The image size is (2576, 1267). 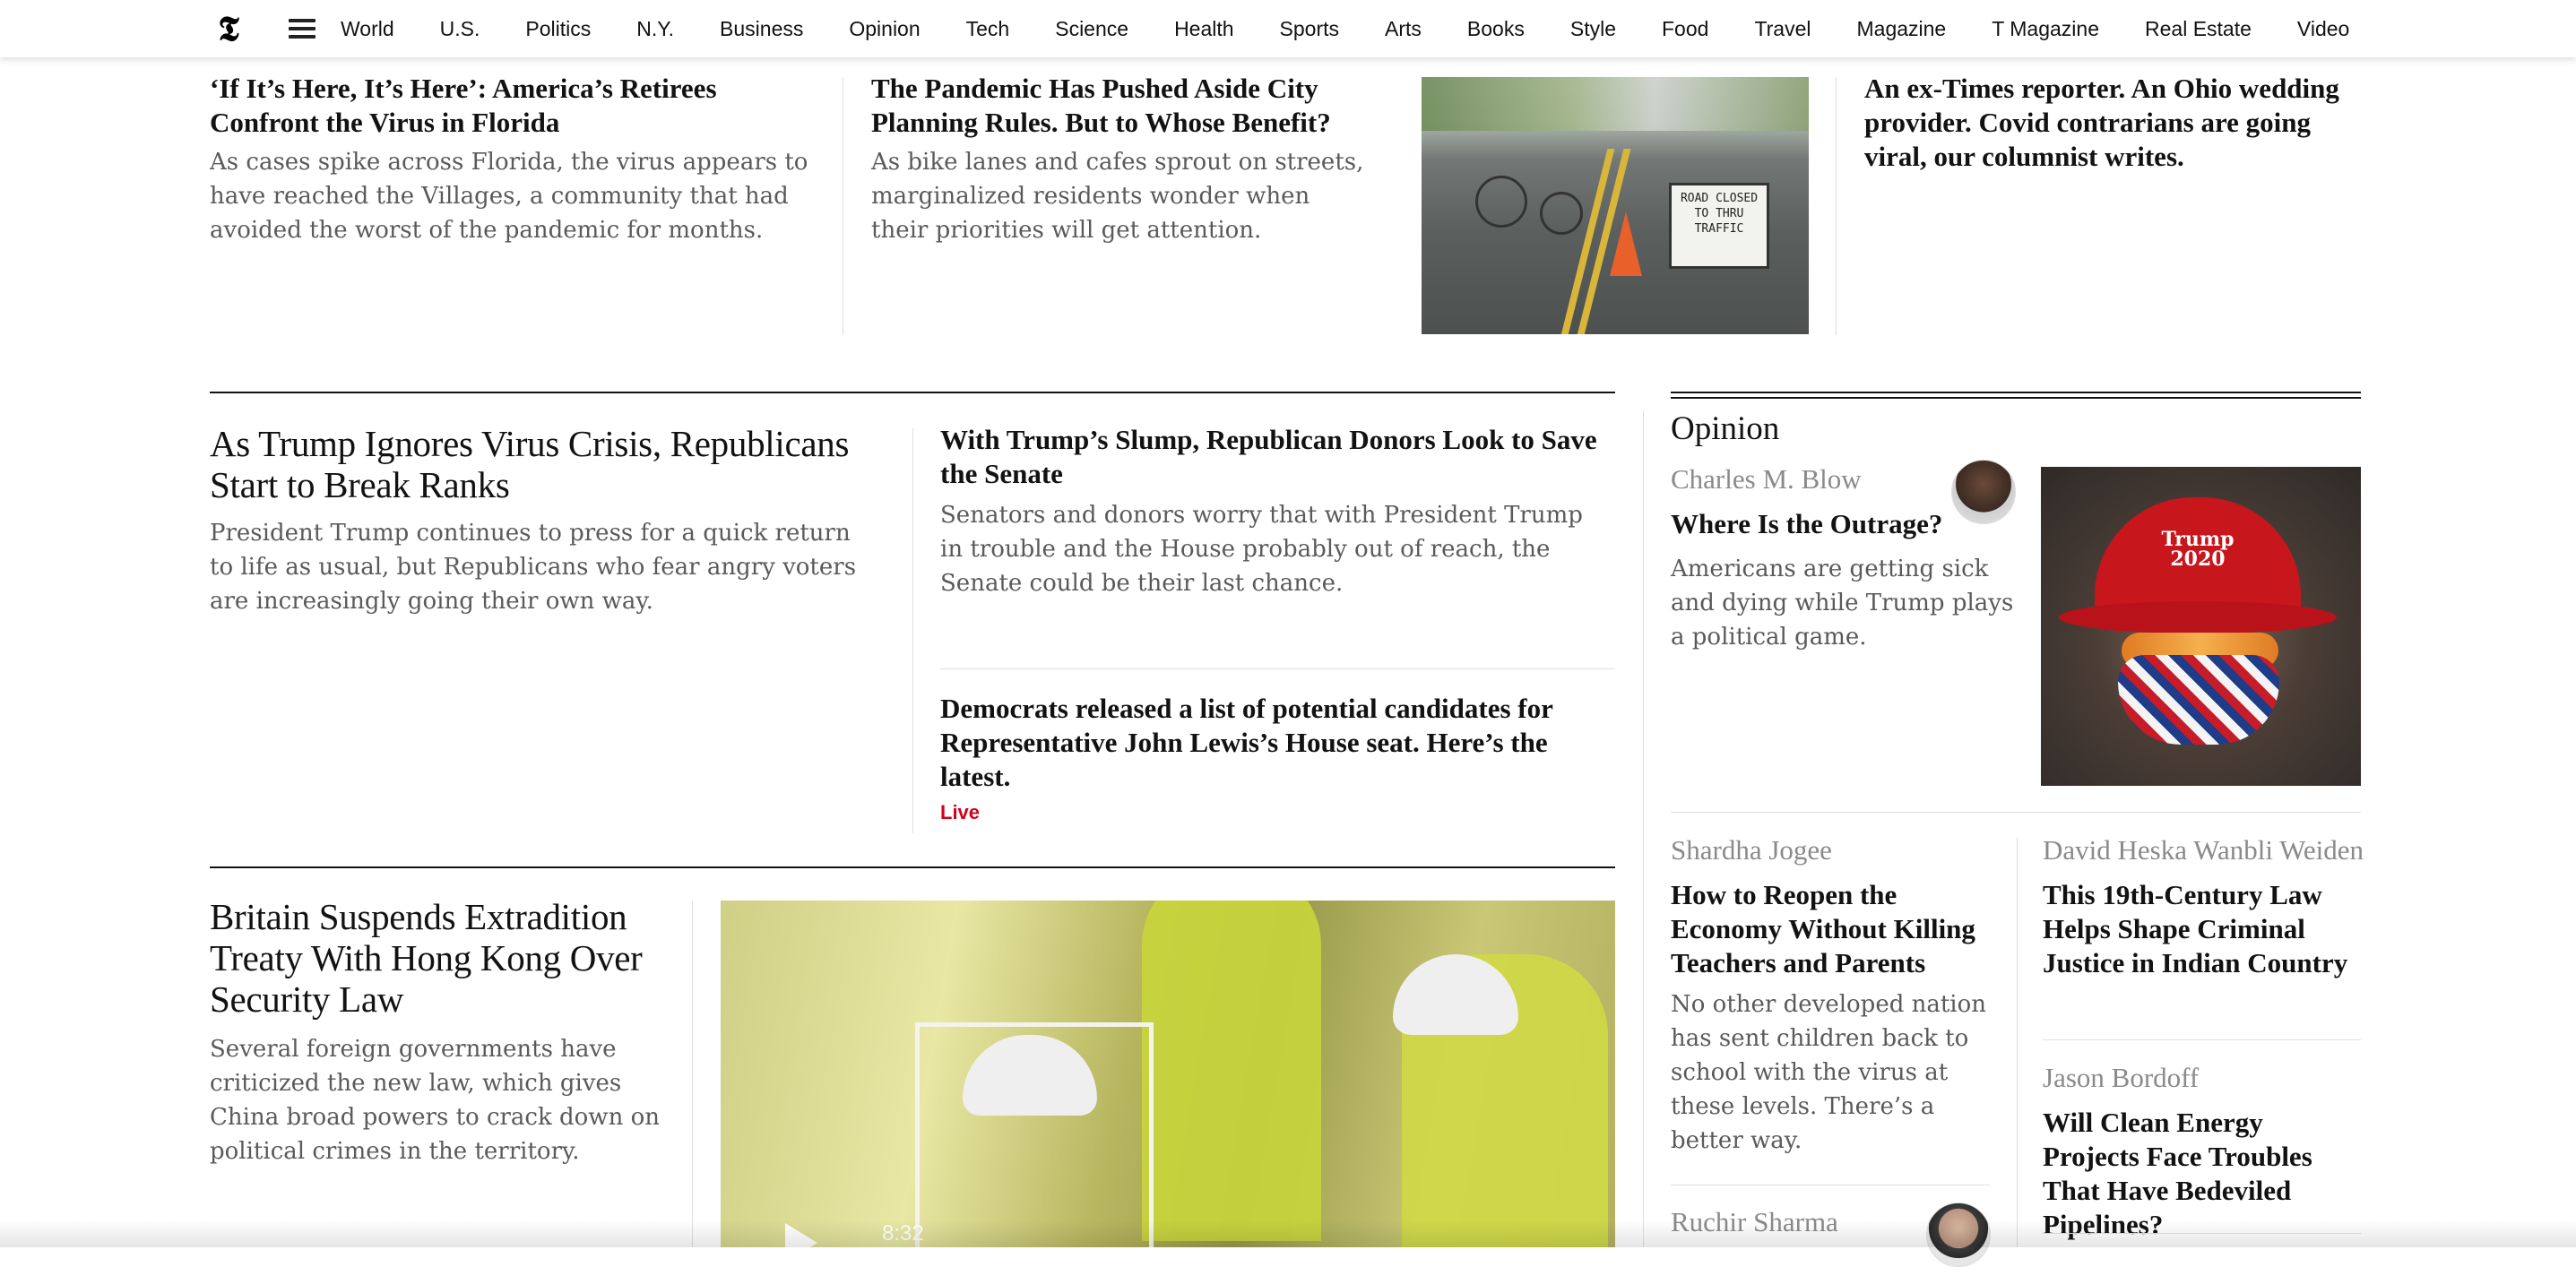 What do you see at coordinates (1782, 29) in the screenshot?
I see `nav-link-travel: Travel` at bounding box center [1782, 29].